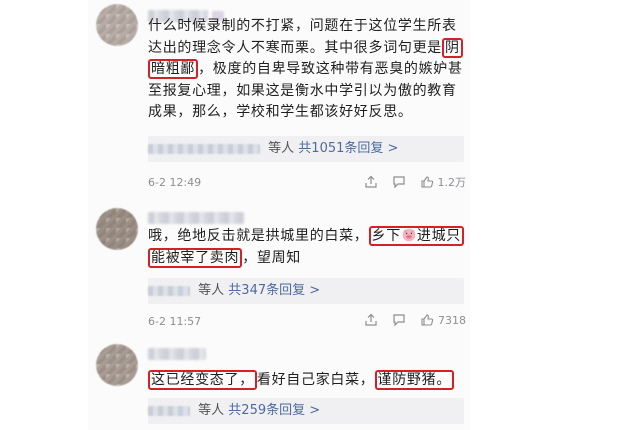 This screenshot has height=430, width=640. I want to click on comment-line: 成果，那么，学校和学生都该好好反思。, so click(307, 113).